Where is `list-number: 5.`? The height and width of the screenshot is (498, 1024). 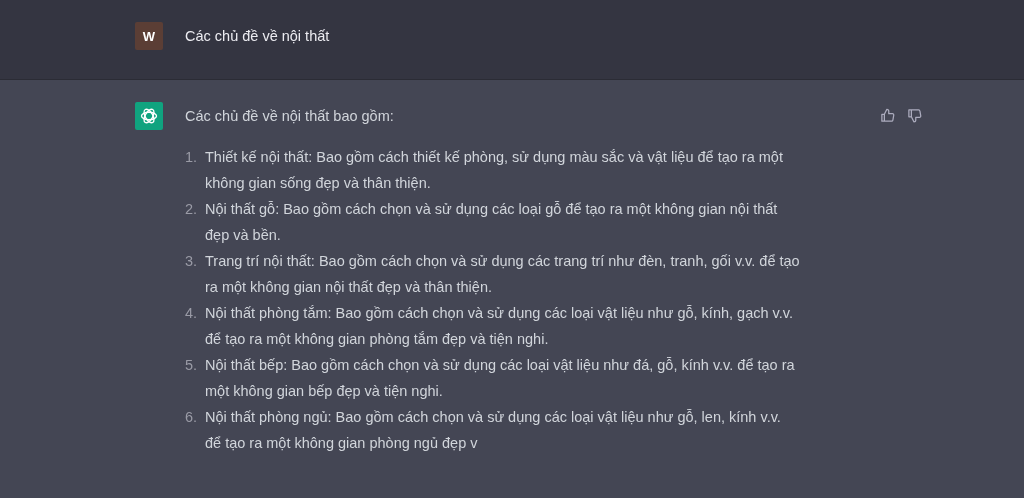
list-number: 5. is located at coordinates (192, 365).